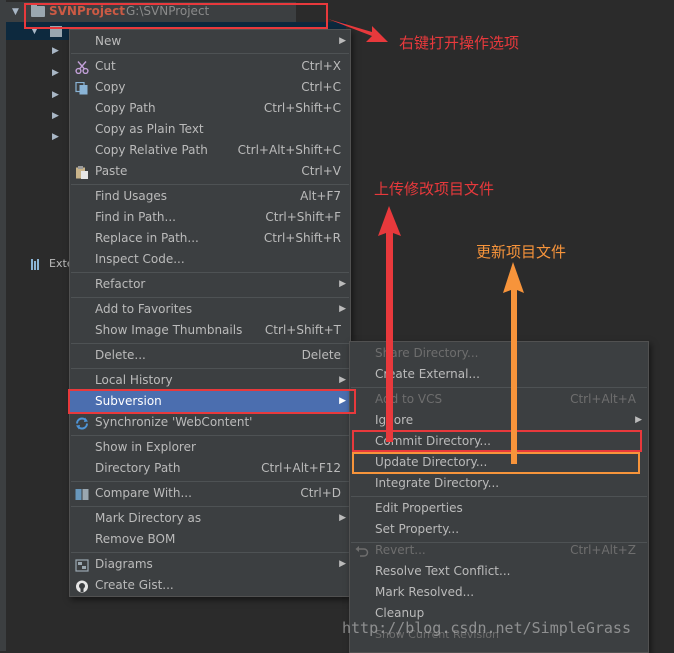 The width and height of the screenshot is (674, 653). I want to click on menu-item-replace-in-path: Replace in Path... Ctrl+Shift+R, so click(210, 238).